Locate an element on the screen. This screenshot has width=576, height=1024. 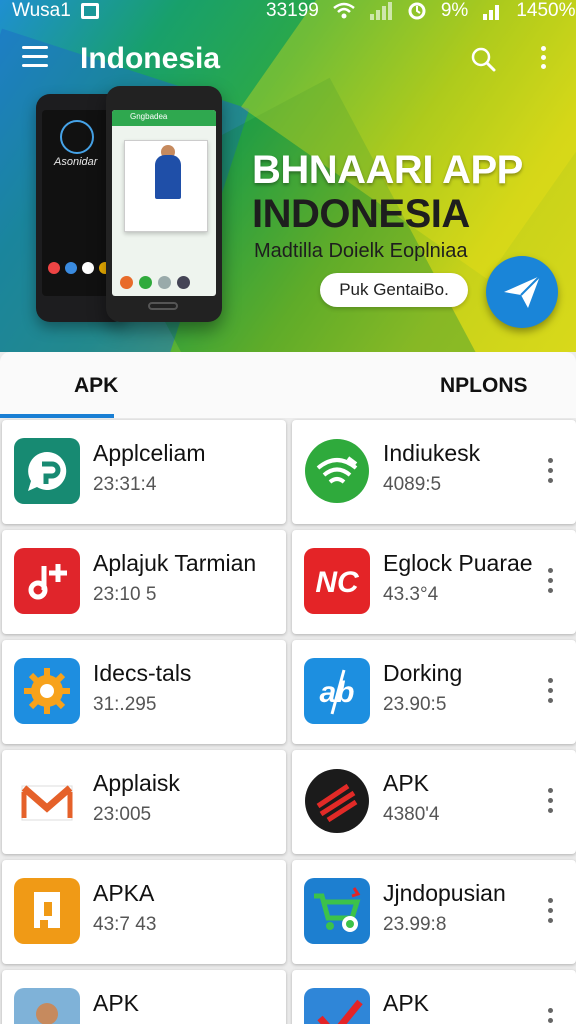
app-meta: 43.3°4 is located at coordinates (411, 594).